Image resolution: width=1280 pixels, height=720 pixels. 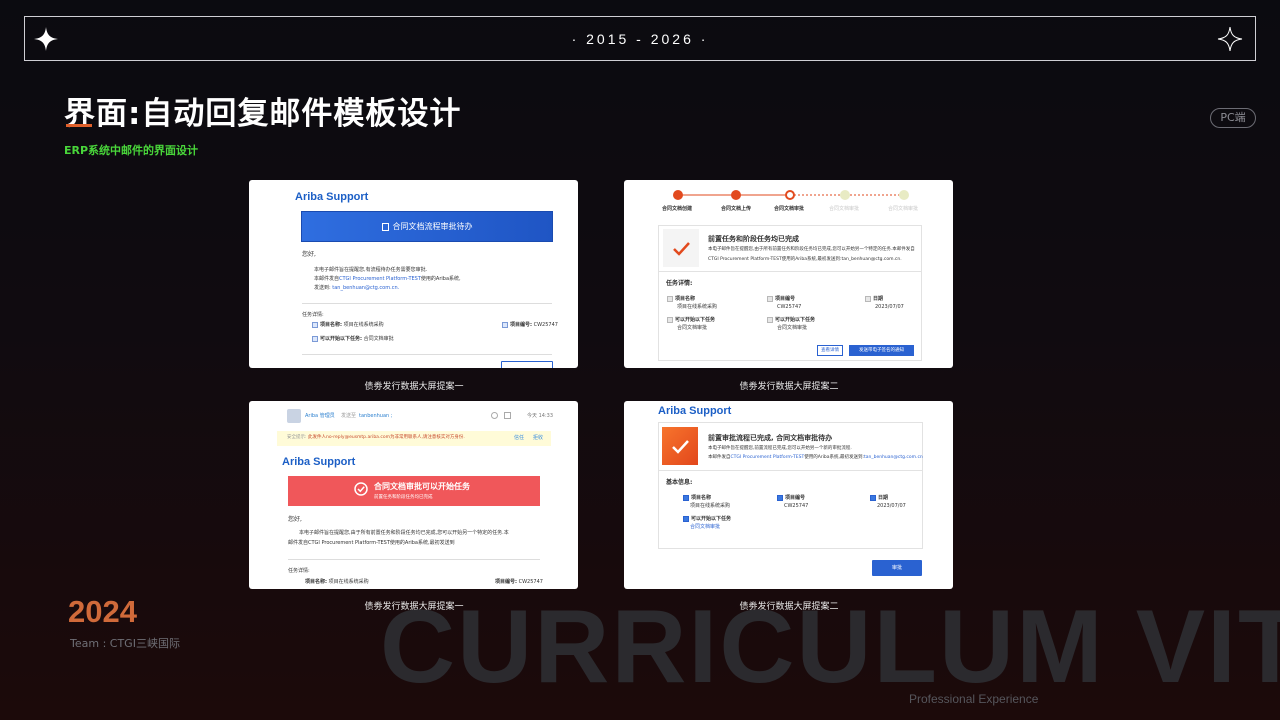 I want to click on line3-prefix: 发送到:, so click(x=323, y=288).